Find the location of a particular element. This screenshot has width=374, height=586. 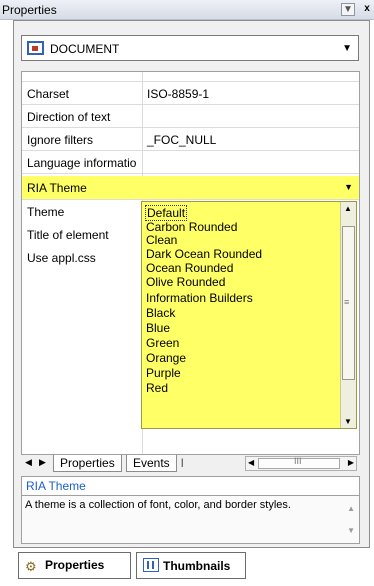

property-row-charset: Charset ISO-8859-1 is located at coordinates (190, 93).